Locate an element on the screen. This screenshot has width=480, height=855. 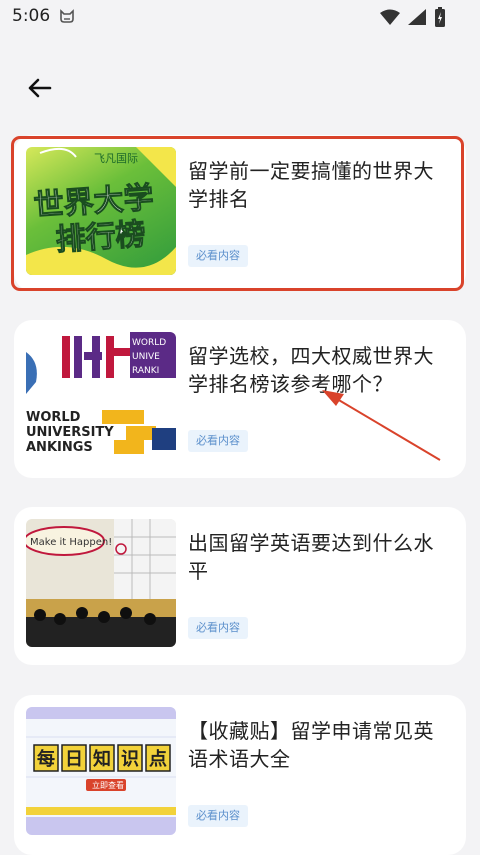
article-thumbnail: Make it Happen! is located at coordinates (101, 583).